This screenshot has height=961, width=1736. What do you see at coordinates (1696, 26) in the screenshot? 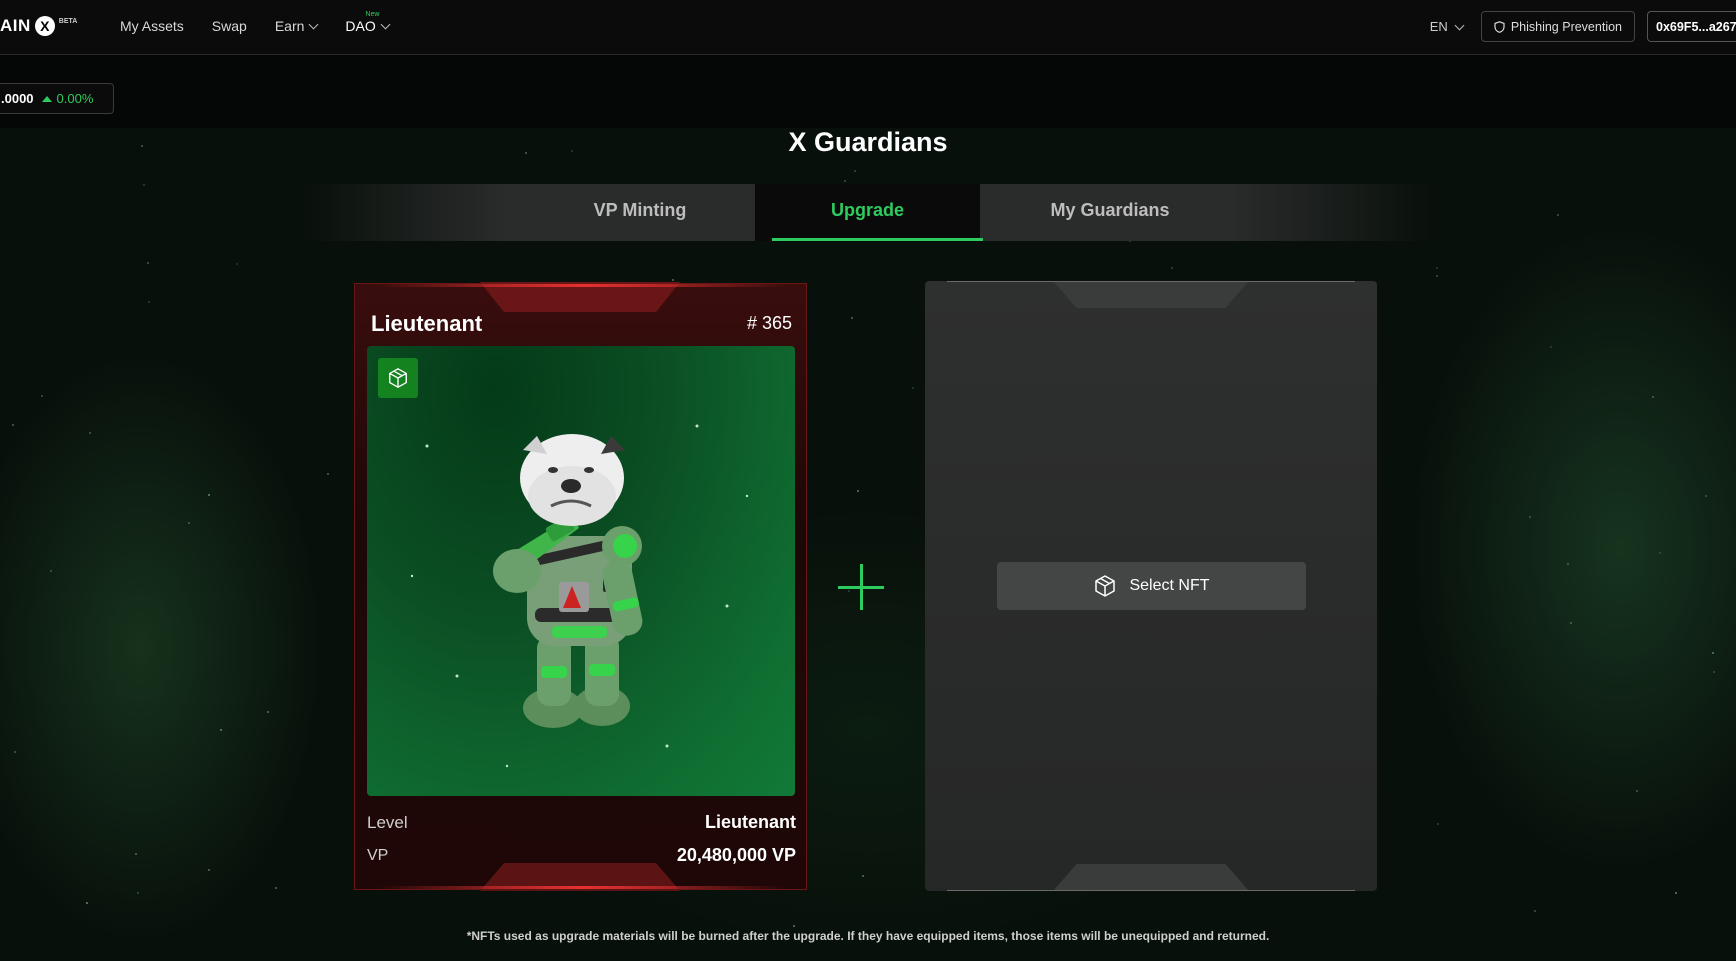
I see `wallet-address: 0x69F5...a267` at bounding box center [1696, 26].